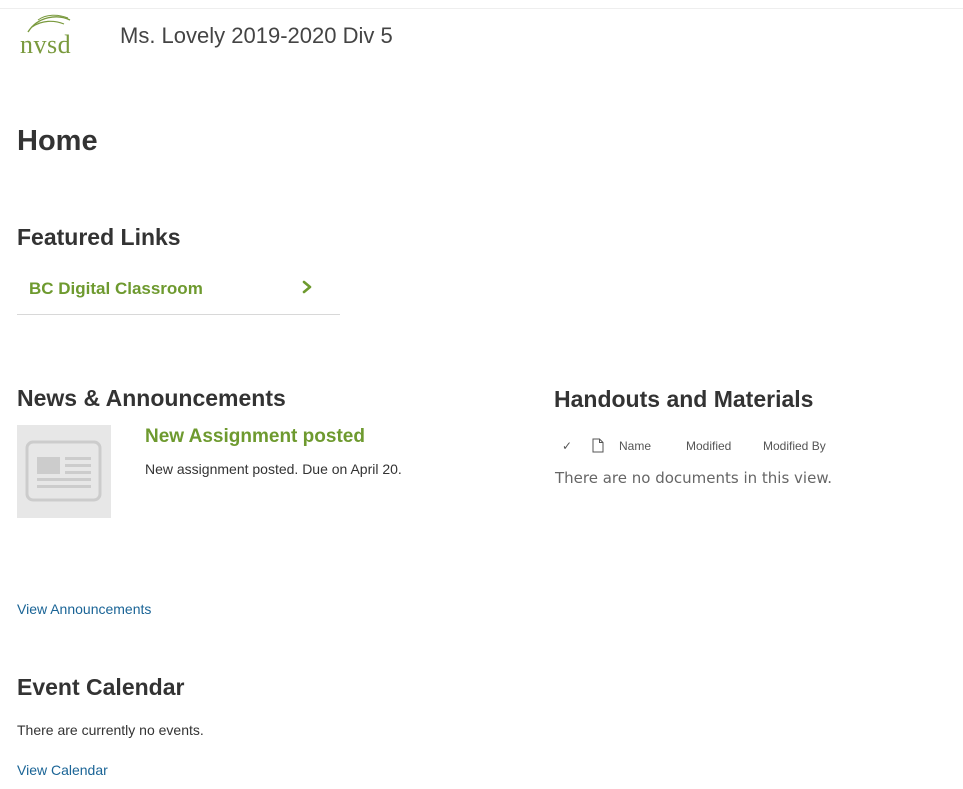 Image resolution: width=963 pixels, height=789 pixels. Describe the element at coordinates (110, 730) in the screenshot. I see `calendar-empty-message: There are currently no events.` at that location.